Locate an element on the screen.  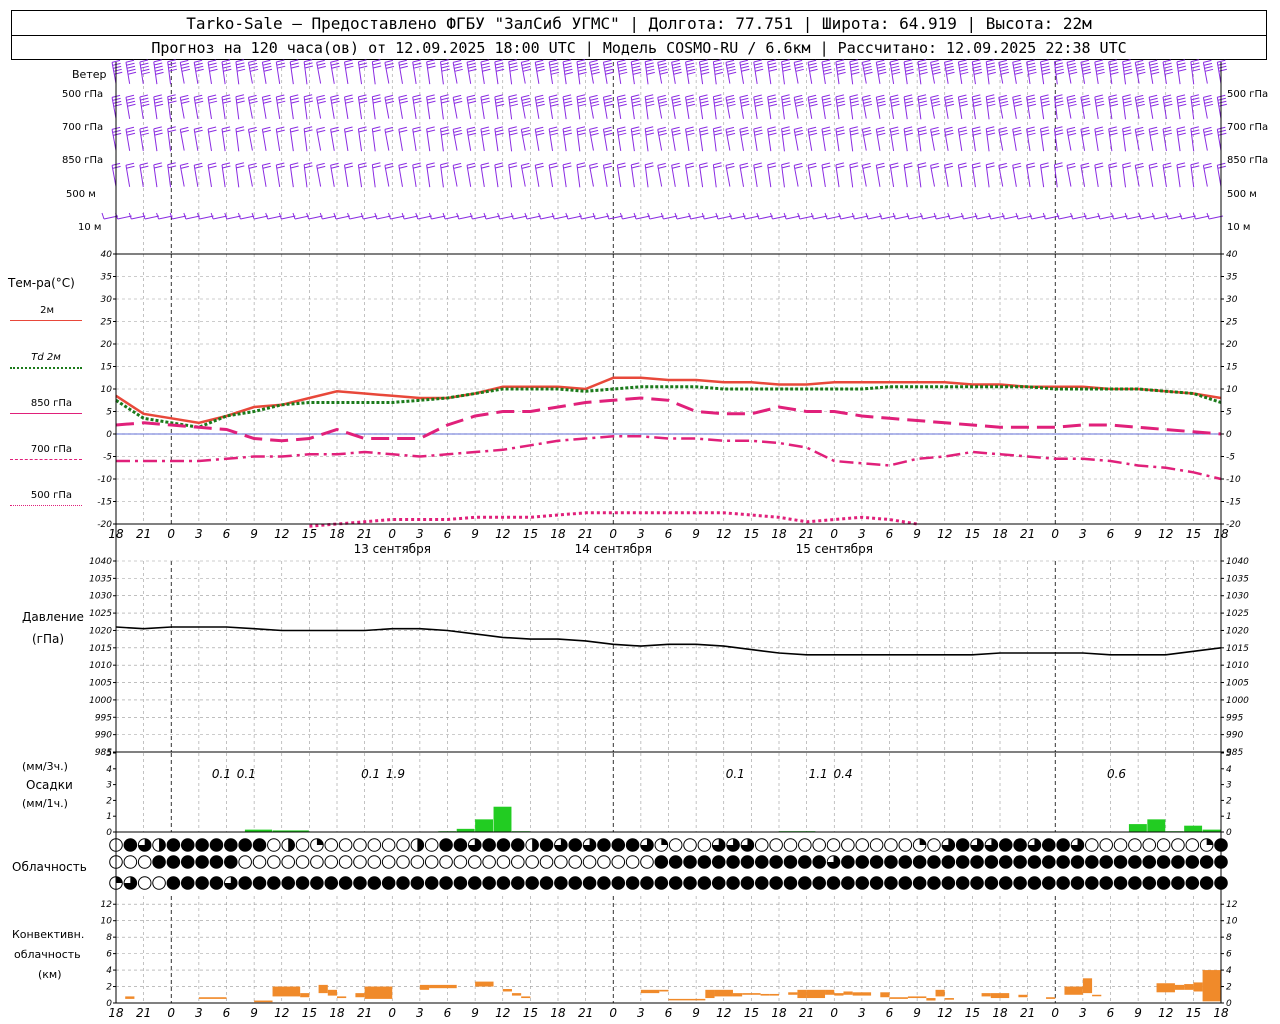
tick-label-right: 0 is located at coordinates (1229, 1004).